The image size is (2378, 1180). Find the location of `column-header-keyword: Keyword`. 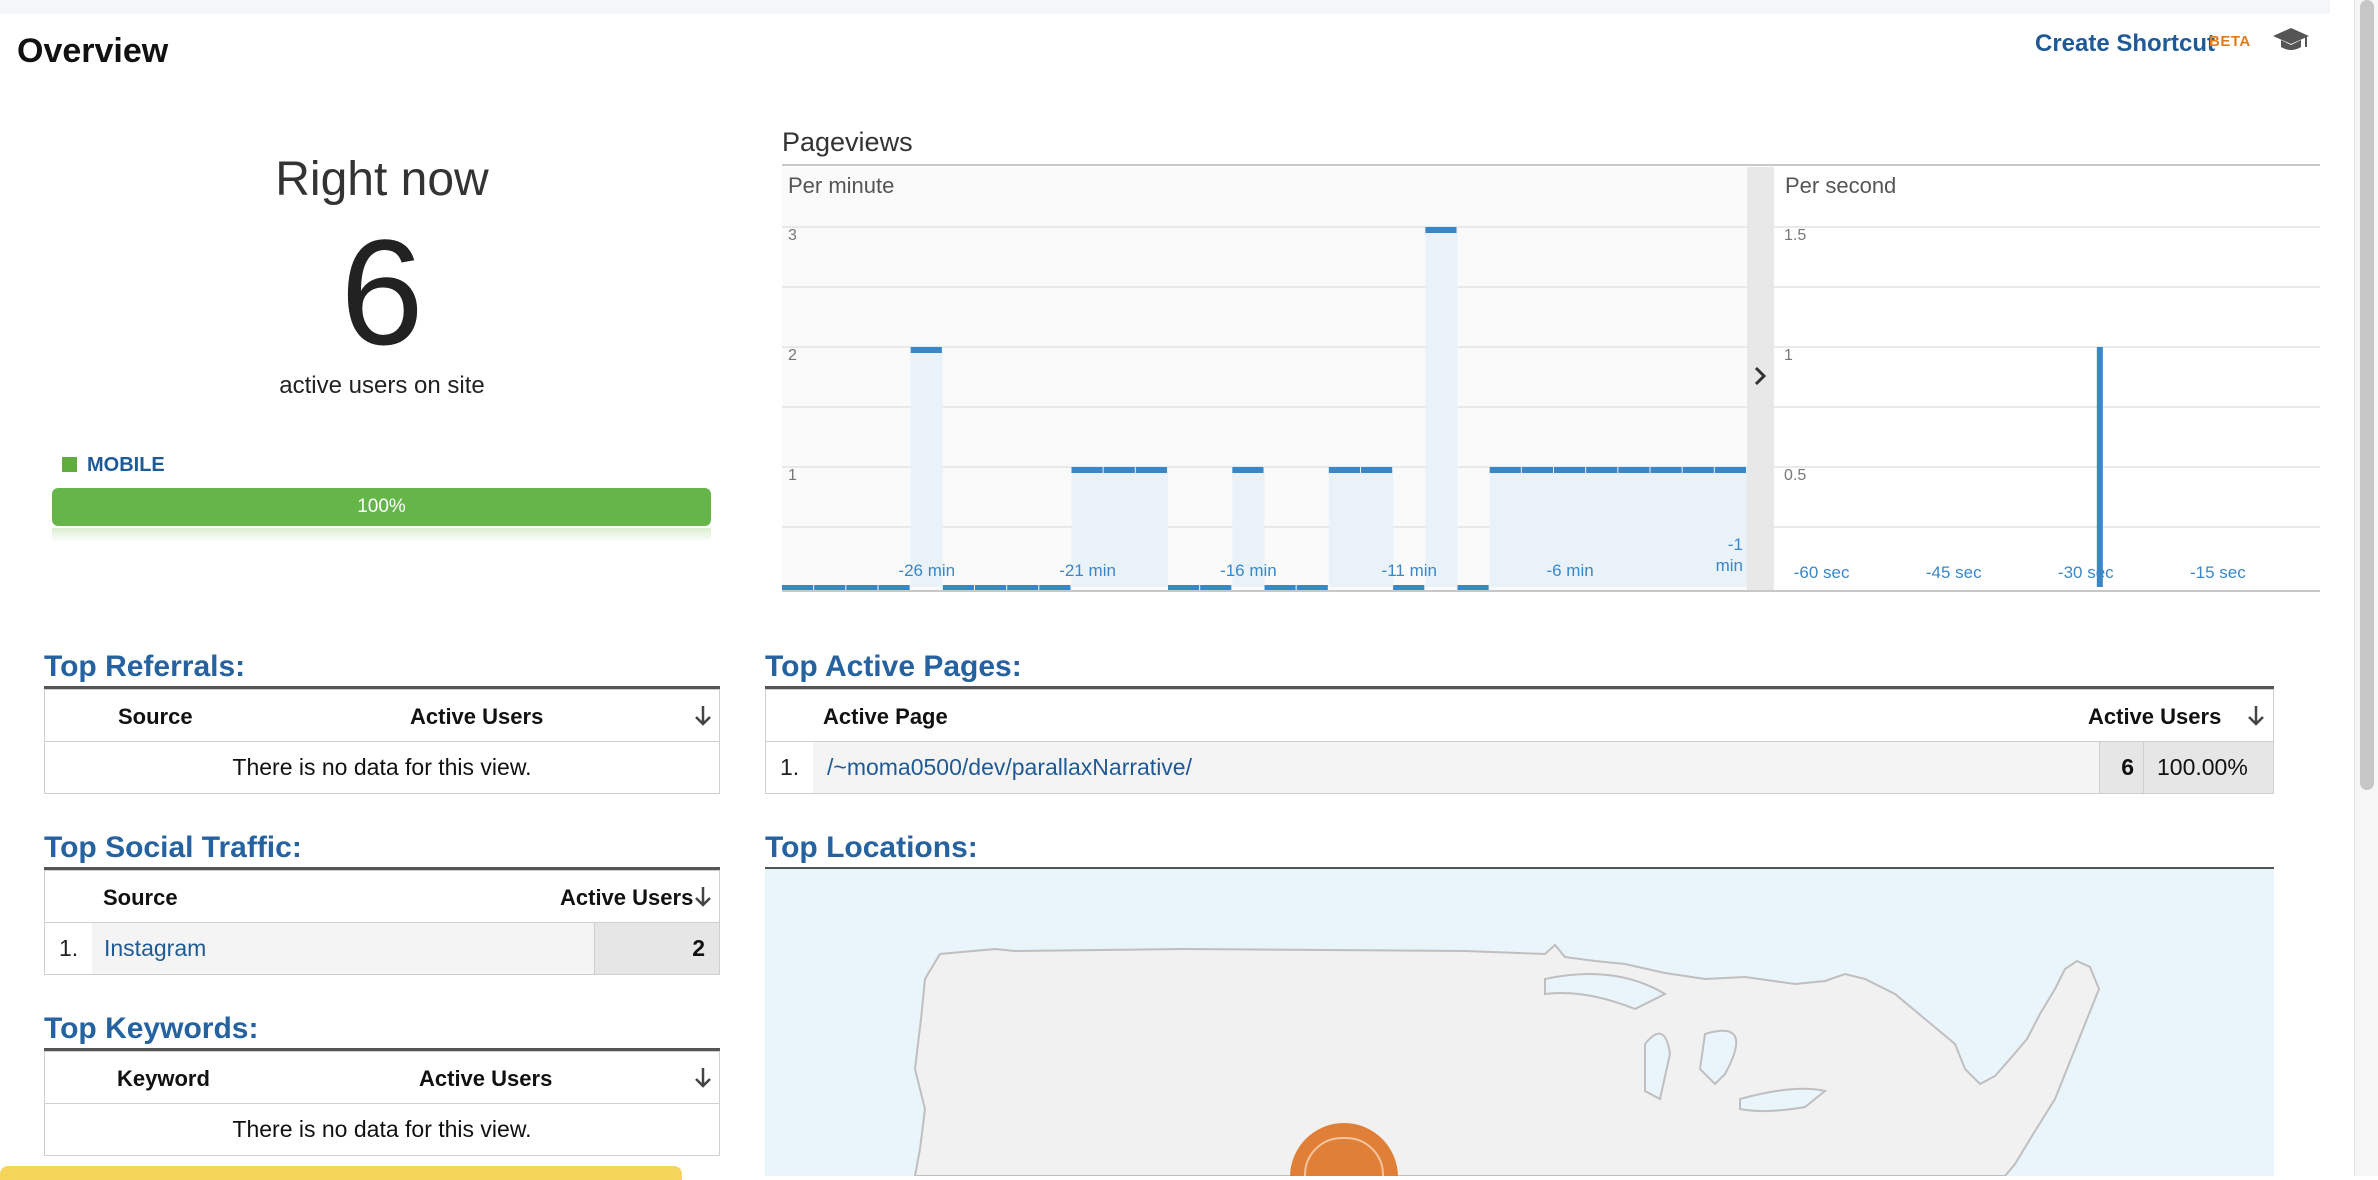

column-header-keyword: Keyword is located at coordinates (163, 1079).